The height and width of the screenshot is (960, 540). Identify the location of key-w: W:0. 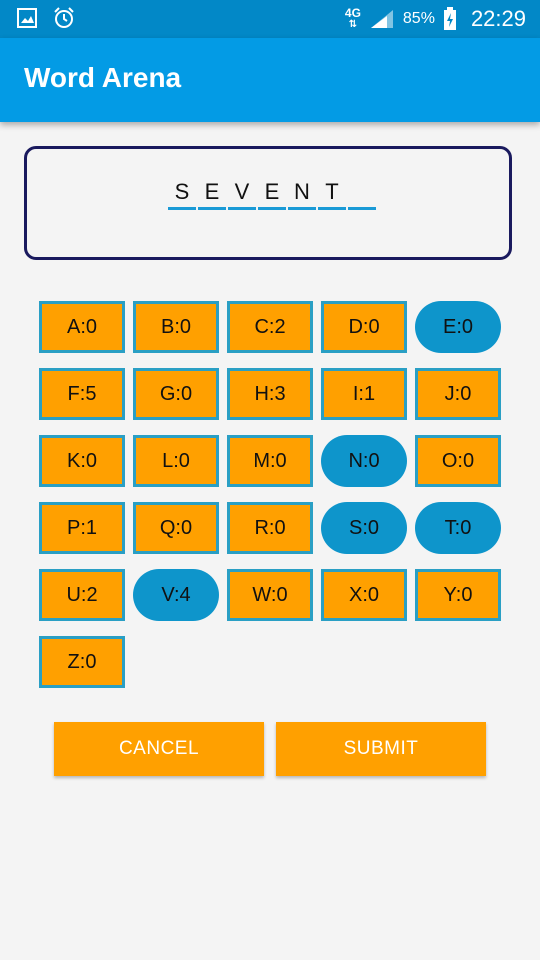
(270, 595).